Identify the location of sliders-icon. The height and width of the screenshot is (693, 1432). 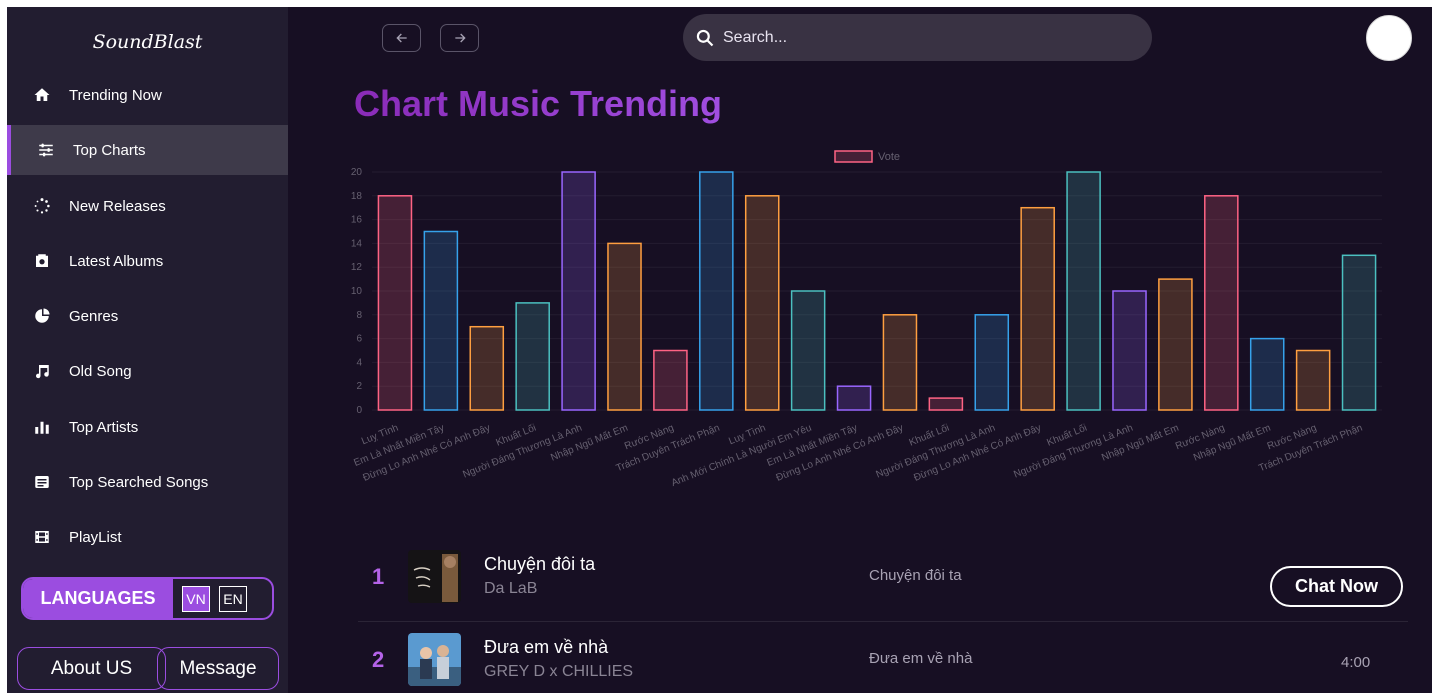
(46, 150).